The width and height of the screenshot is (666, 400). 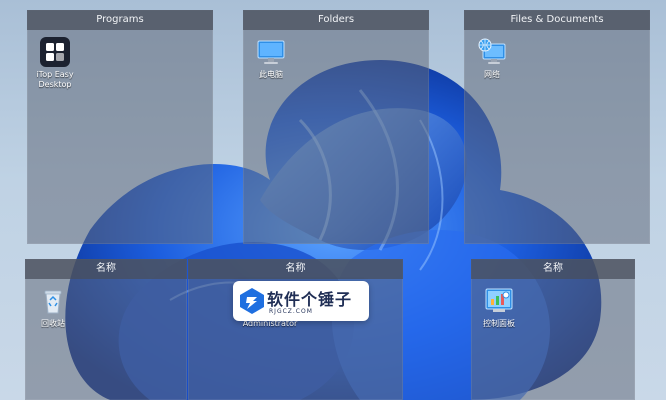 What do you see at coordinates (53, 301) in the screenshot?
I see `recycle-bin-icon` at bounding box center [53, 301].